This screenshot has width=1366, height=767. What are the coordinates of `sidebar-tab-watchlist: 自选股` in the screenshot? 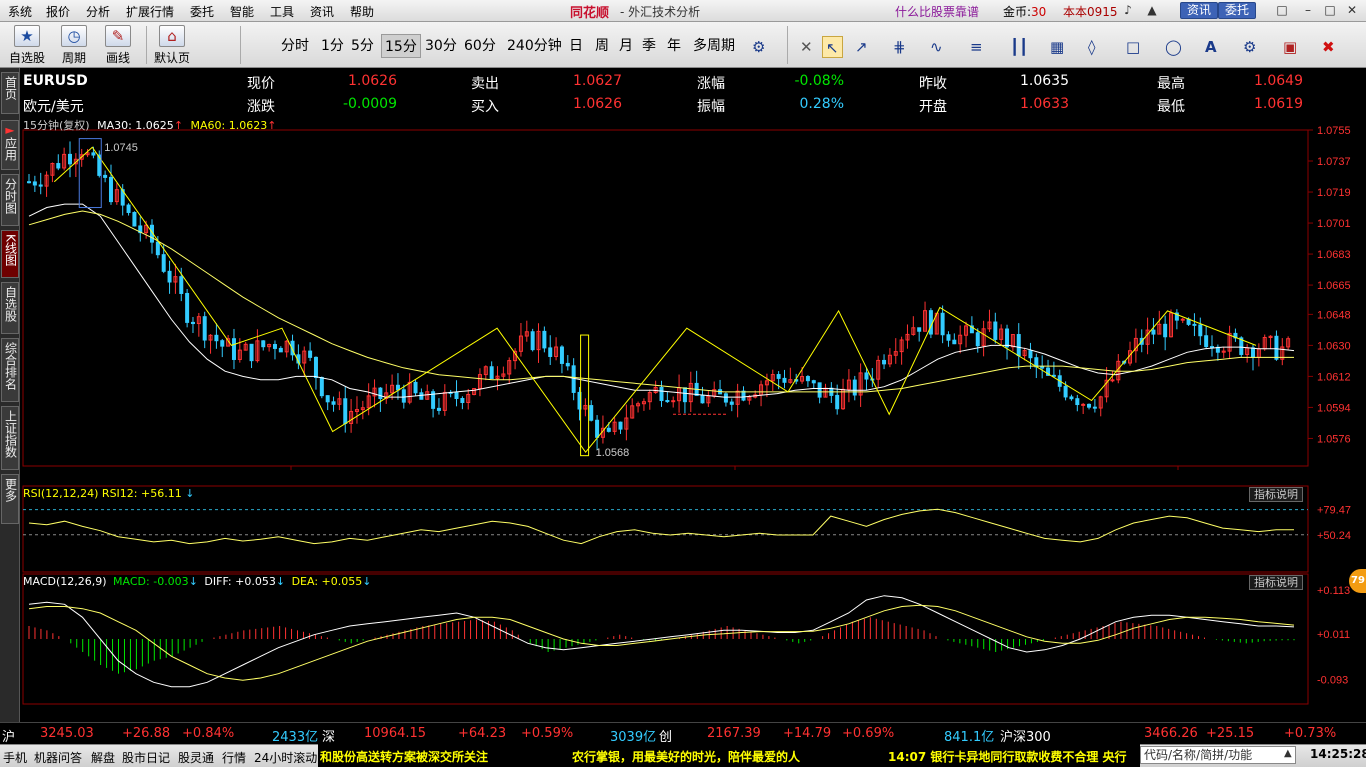 It's located at (10, 308).